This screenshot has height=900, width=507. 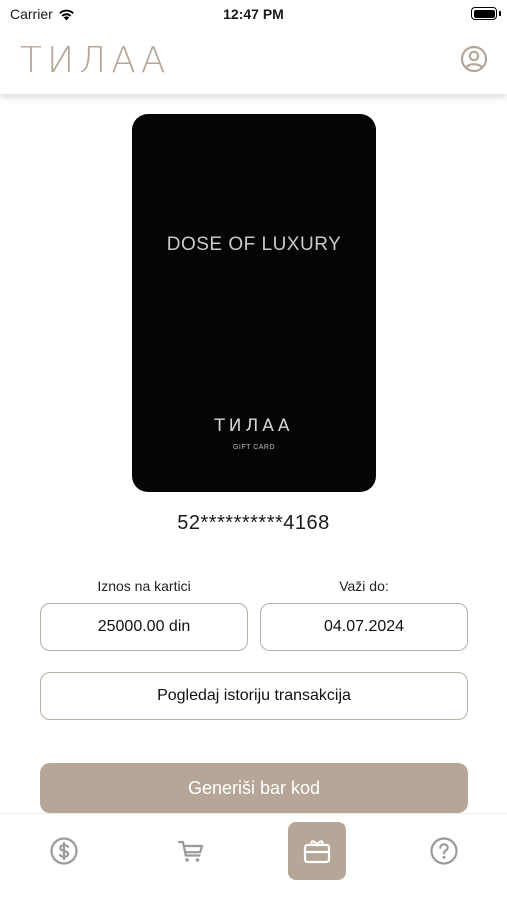 I want to click on brand-logo: ТИЛАА, so click(x=95, y=60).